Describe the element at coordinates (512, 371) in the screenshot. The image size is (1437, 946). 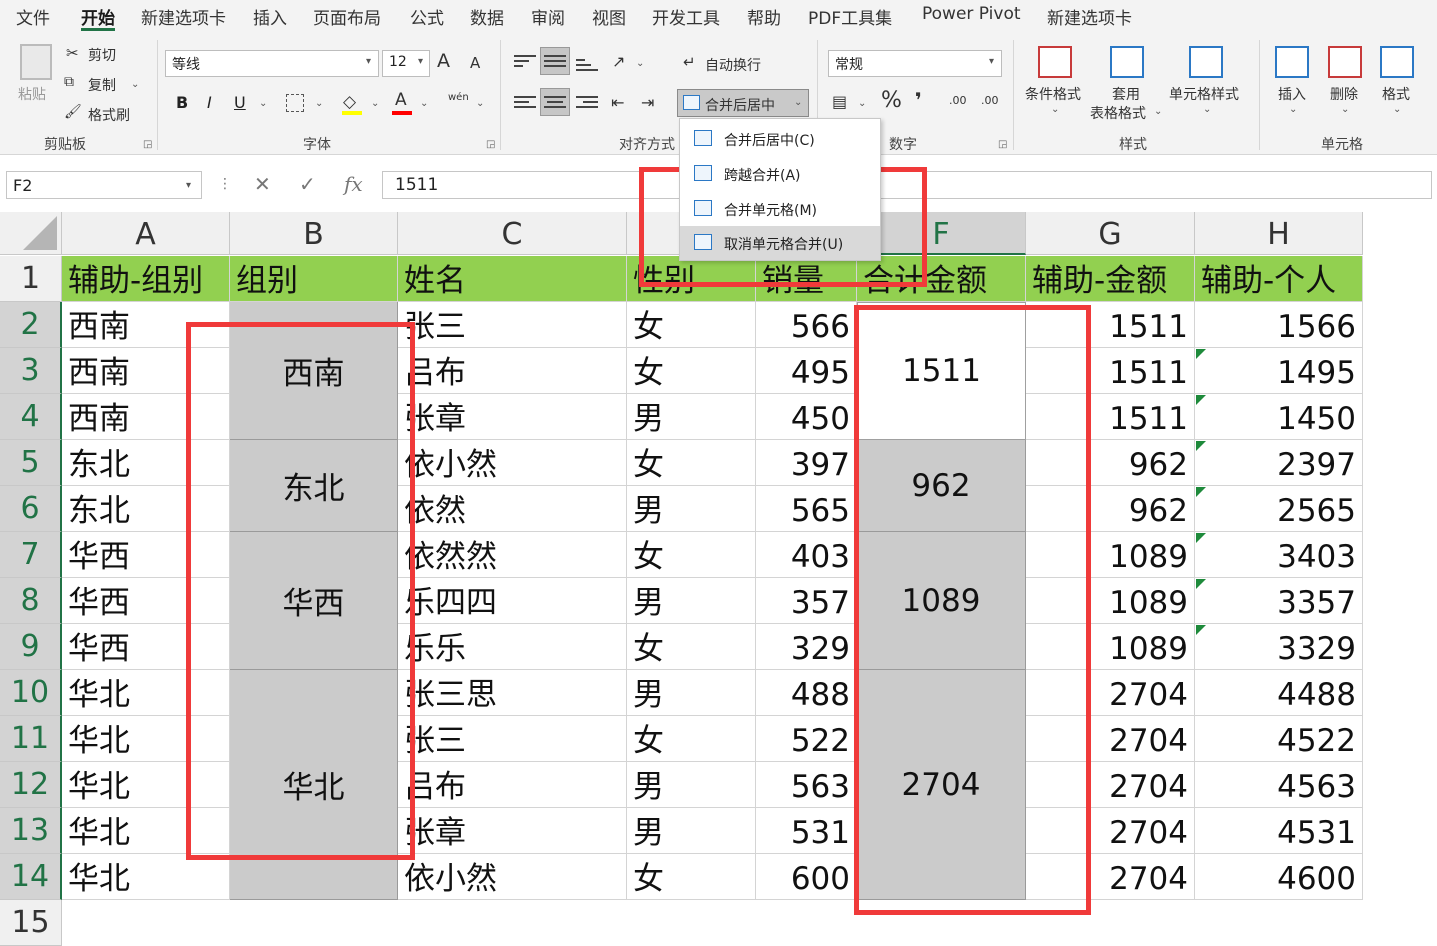
I see `table-cell: 吕布` at that location.